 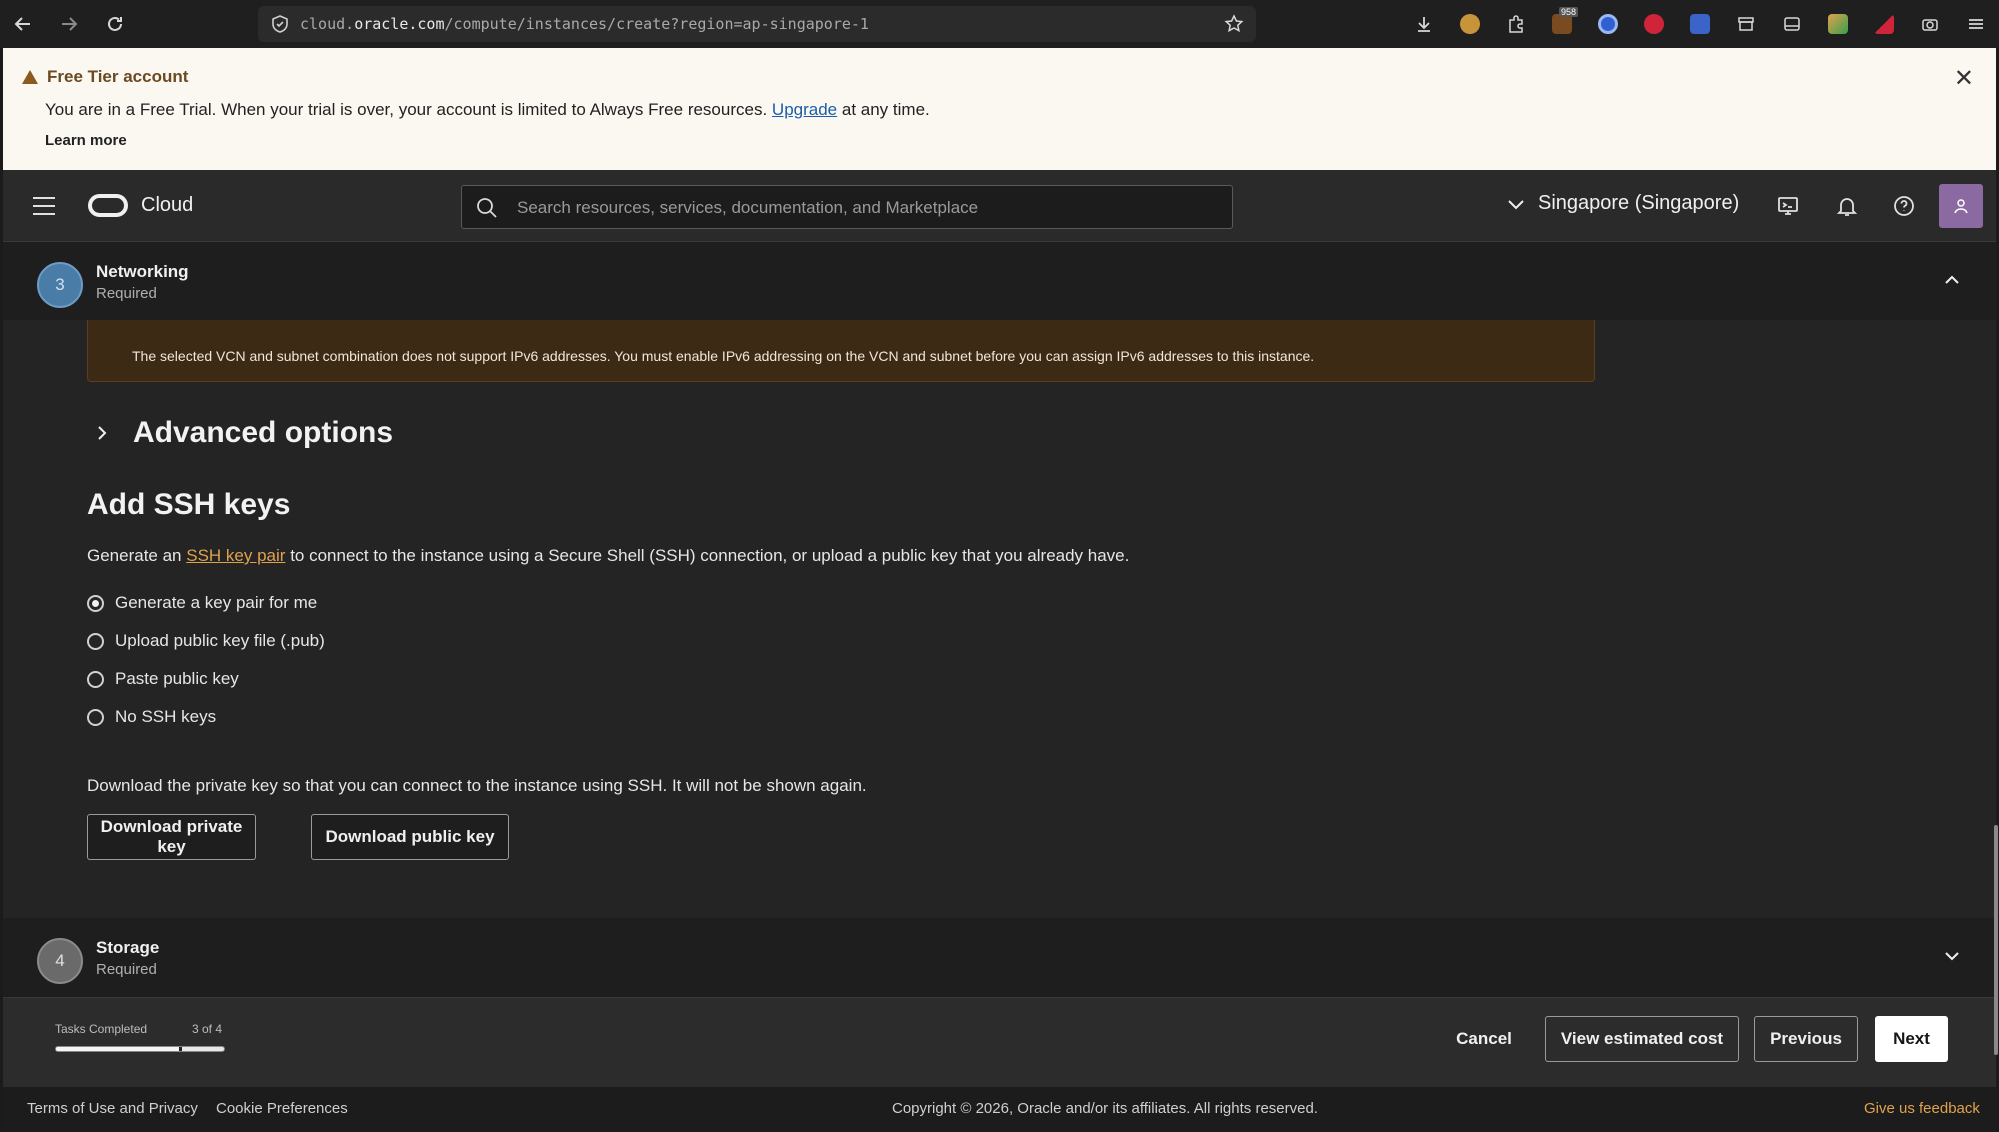 What do you see at coordinates (220, 640) in the screenshot?
I see `radio-label: Upload public key file (.pub)` at bounding box center [220, 640].